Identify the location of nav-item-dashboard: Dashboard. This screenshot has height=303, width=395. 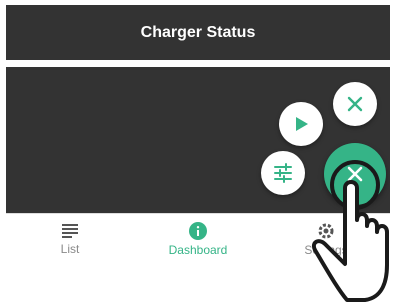
(198, 239).